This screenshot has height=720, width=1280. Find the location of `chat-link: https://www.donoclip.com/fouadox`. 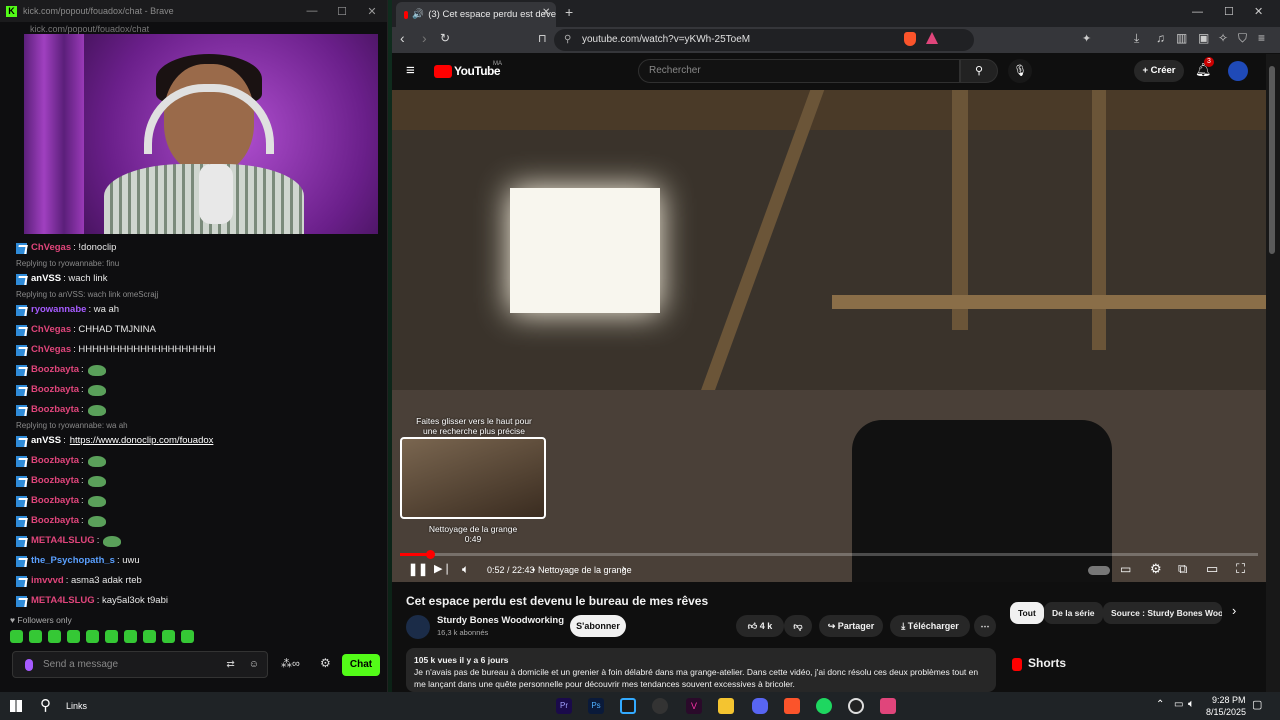

chat-link: https://www.donoclip.com/fouadox is located at coordinates (142, 441).